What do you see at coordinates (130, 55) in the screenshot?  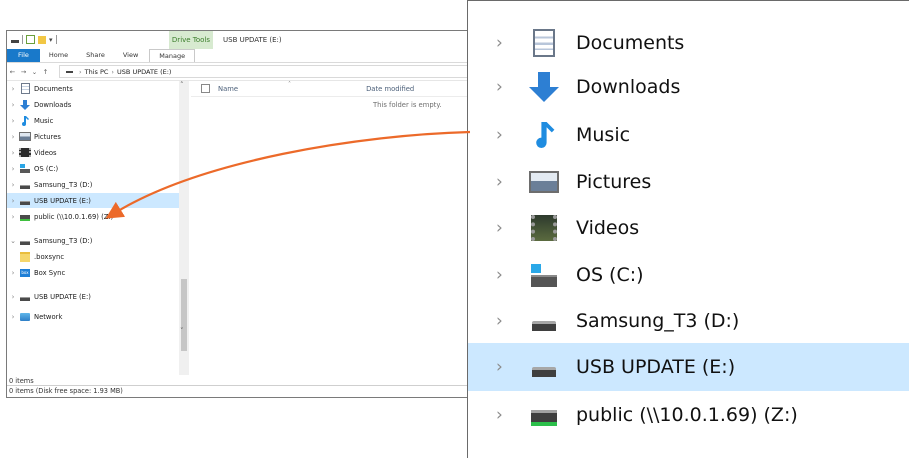 I see `tab-view: View` at bounding box center [130, 55].